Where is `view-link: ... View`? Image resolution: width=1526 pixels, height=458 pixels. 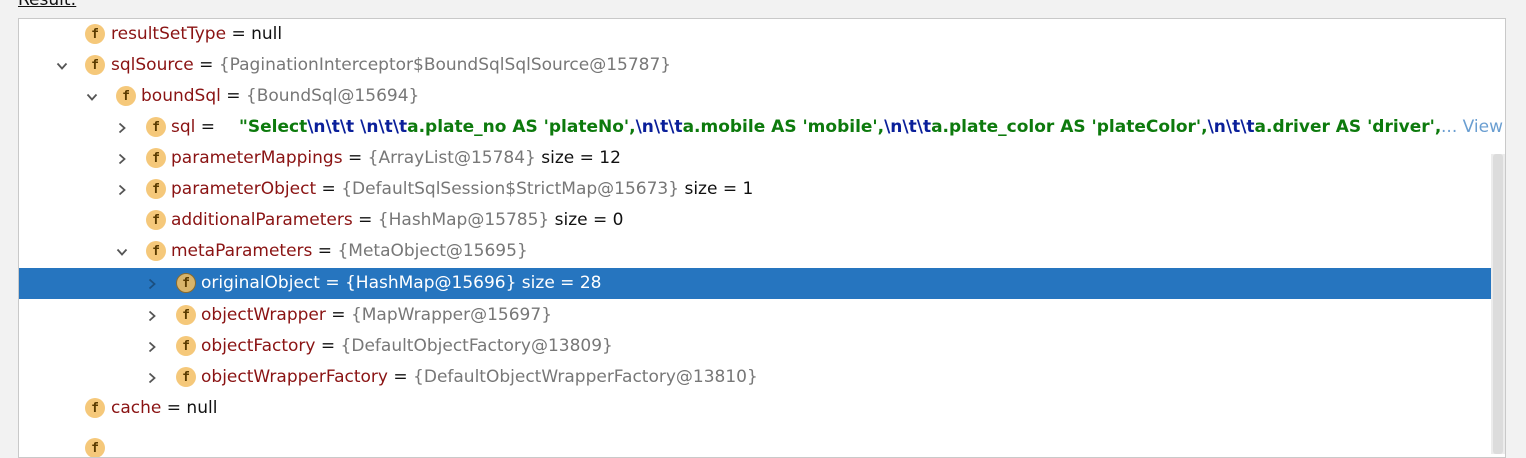
view-link: ... View is located at coordinates (1472, 127).